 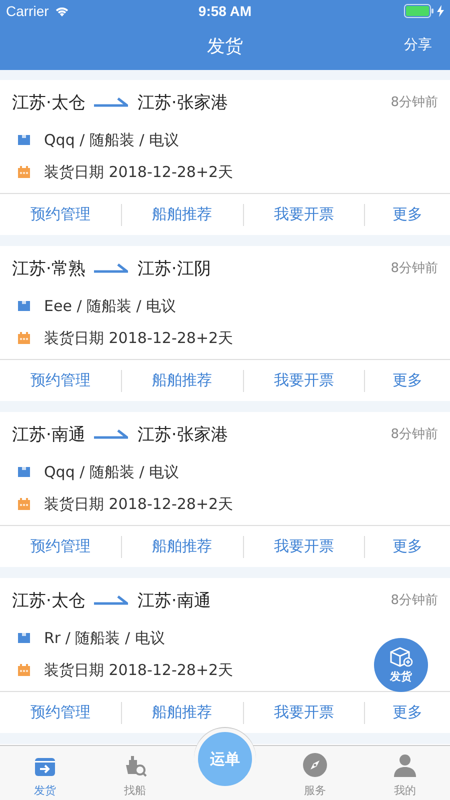 What do you see at coordinates (104, 638) in the screenshot?
I see `cargo-info: Rr / 随船装 / 电议` at bounding box center [104, 638].